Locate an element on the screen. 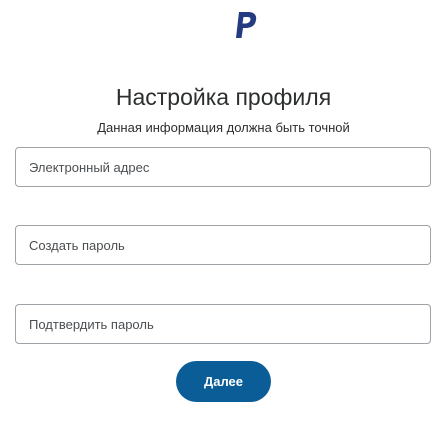 This screenshot has width=447, height=440. confirm-password-input is located at coordinates (223, 324).